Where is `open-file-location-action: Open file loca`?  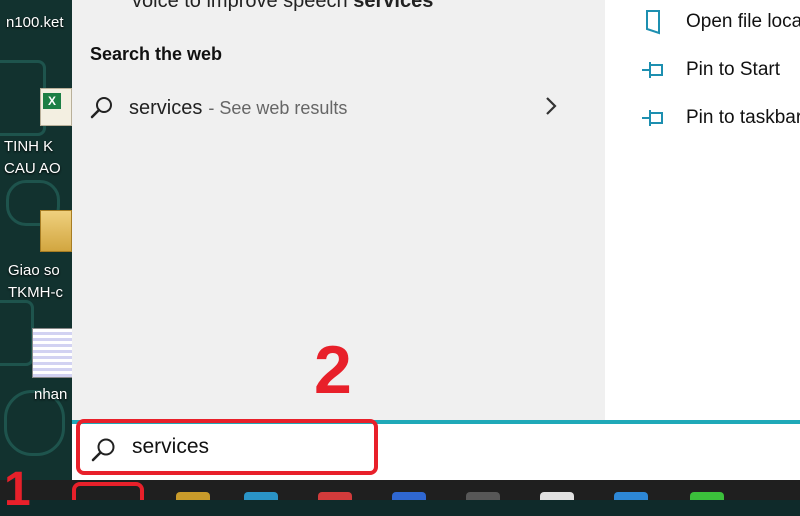 open-file-location-action: Open file loca is located at coordinates (720, 22).